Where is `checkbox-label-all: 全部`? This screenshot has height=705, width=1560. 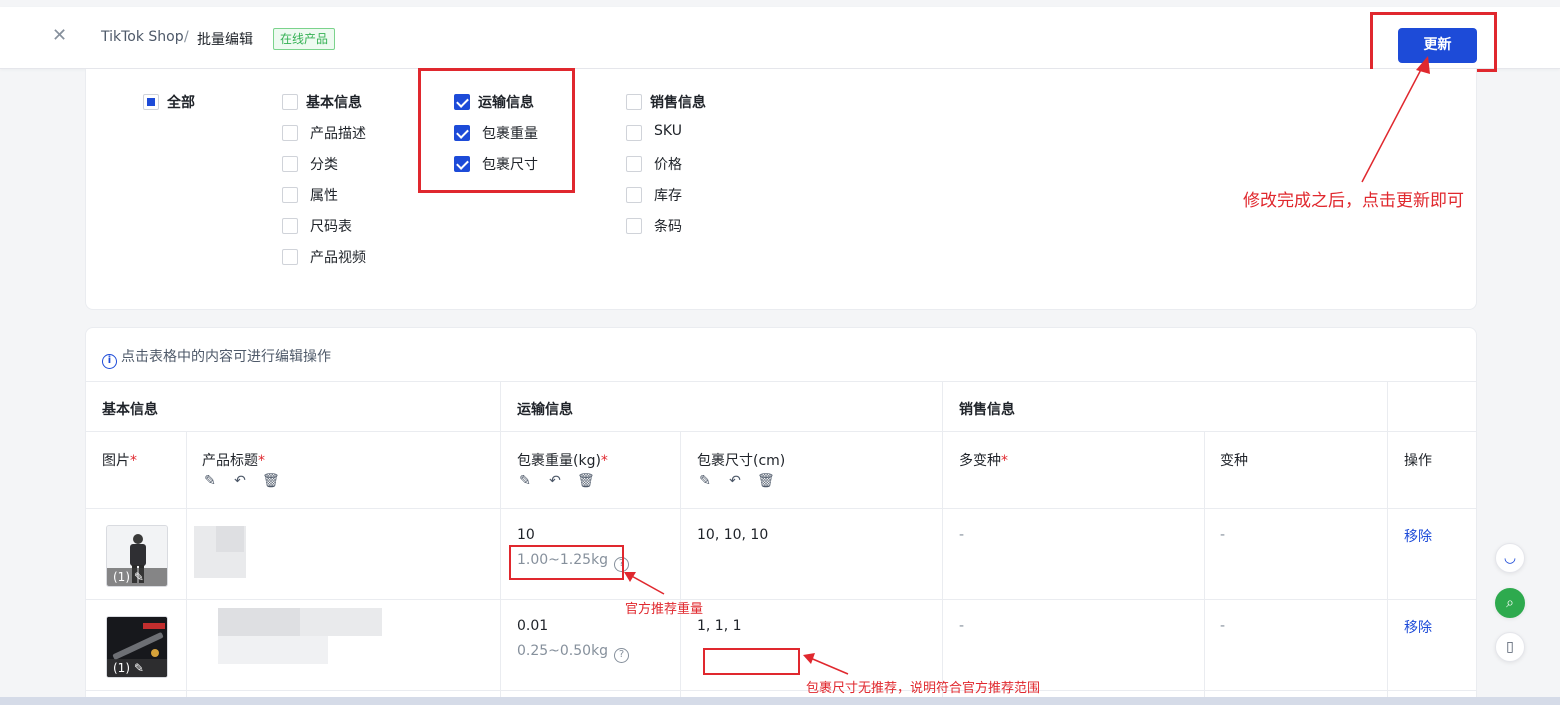
checkbox-label-all: 全部 is located at coordinates (181, 103).